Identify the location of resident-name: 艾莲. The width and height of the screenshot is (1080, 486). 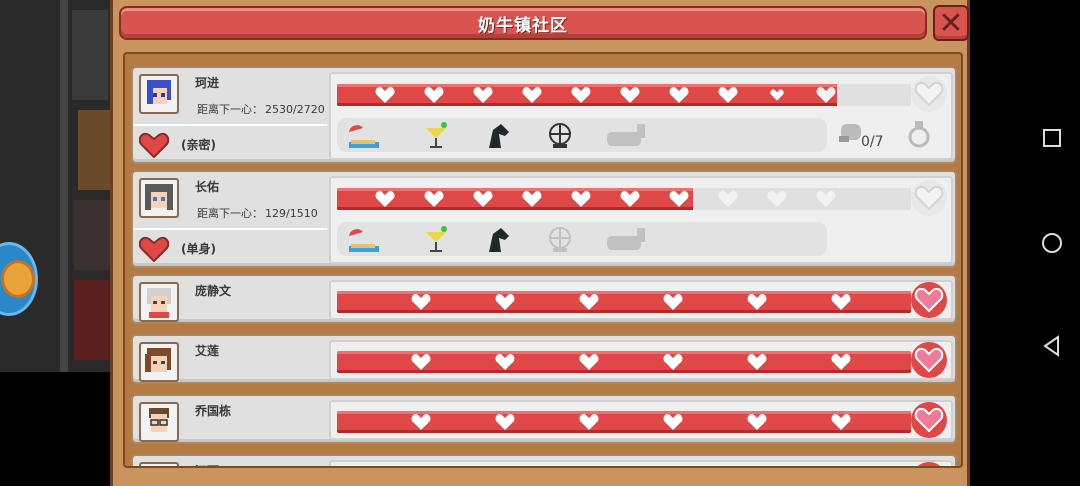
(207, 351).